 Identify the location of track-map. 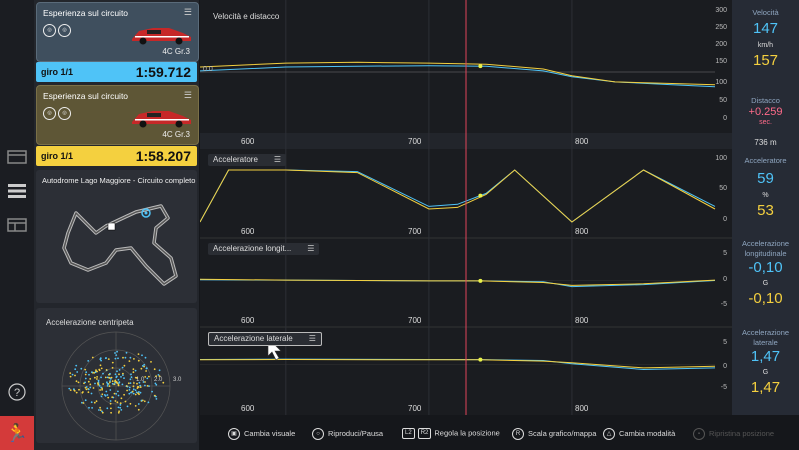
(116, 244).